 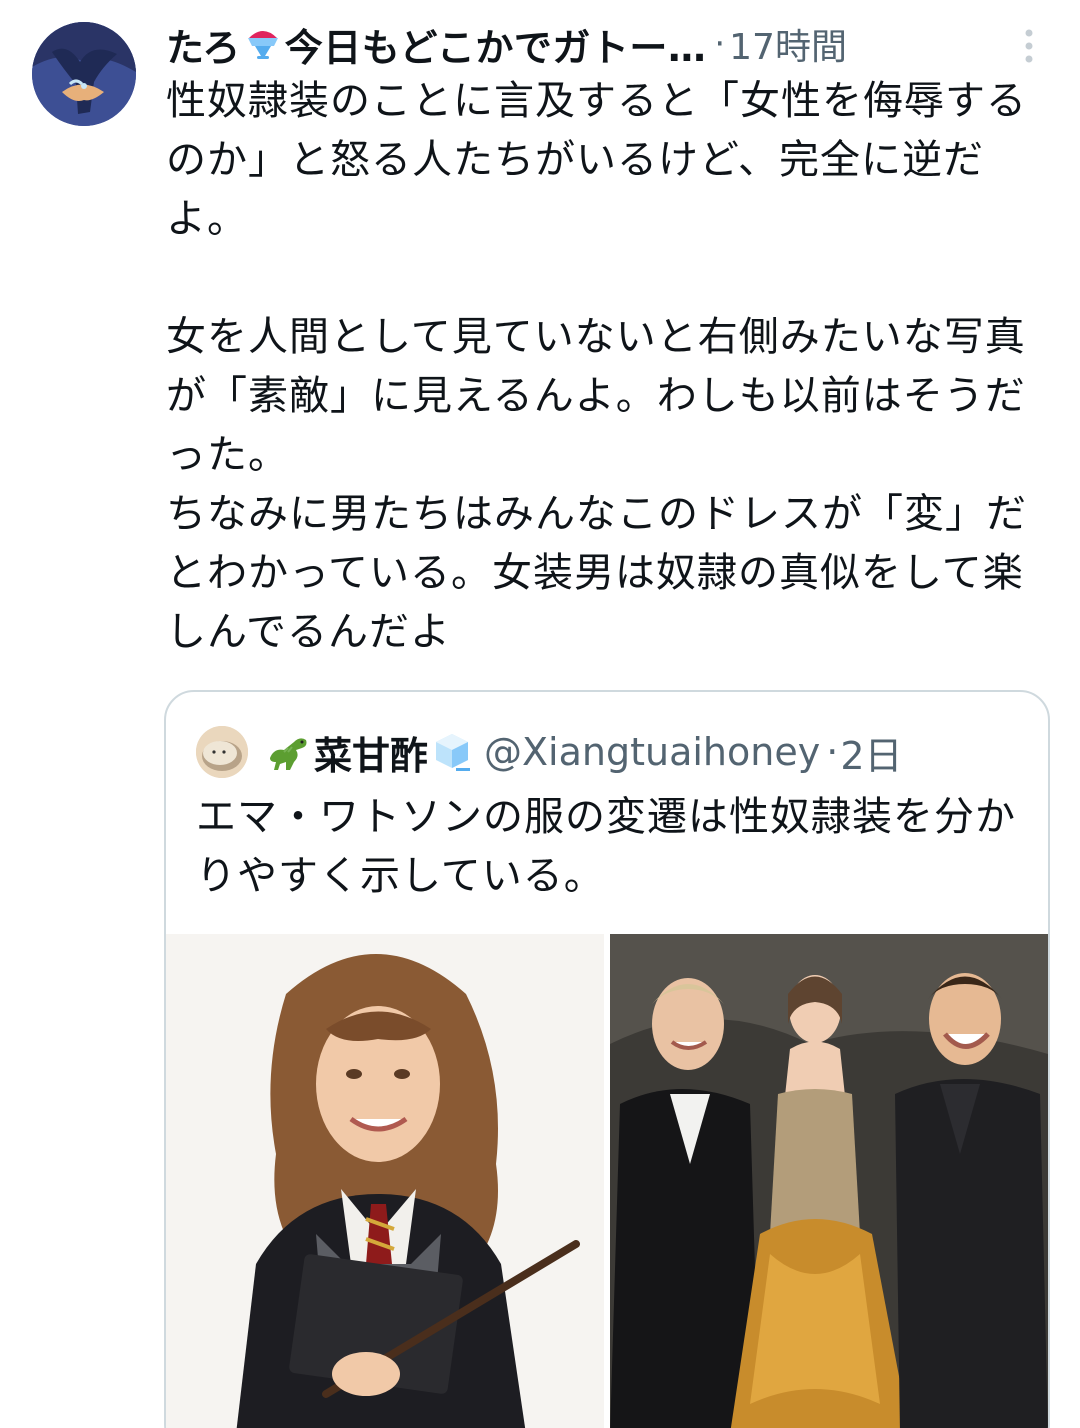 I want to click on photo-three-people-at-premiere, so click(x=829, y=1181).